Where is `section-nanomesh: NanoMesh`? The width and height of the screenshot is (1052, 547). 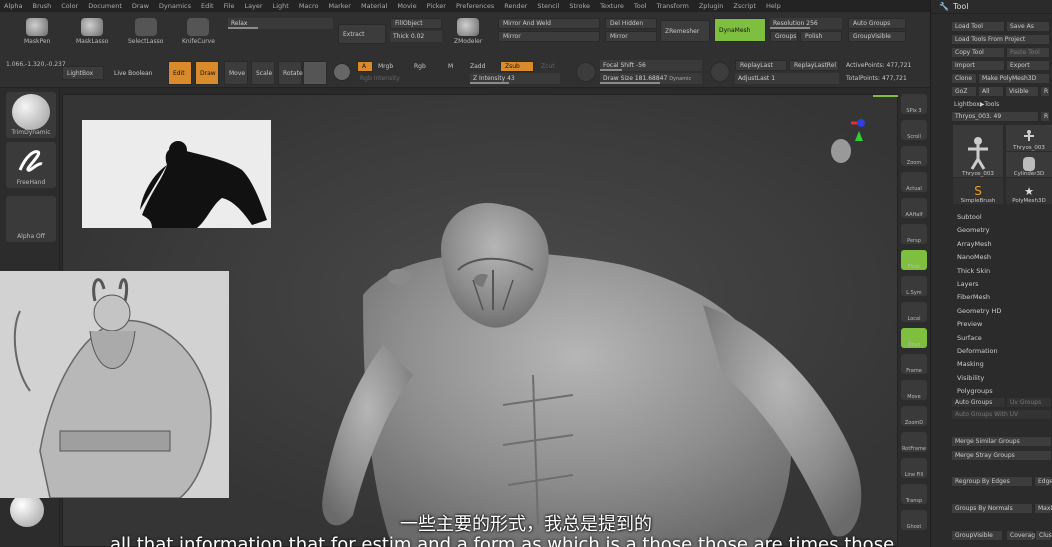
section-nanomesh: NanoMesh is located at coordinates (974, 257).